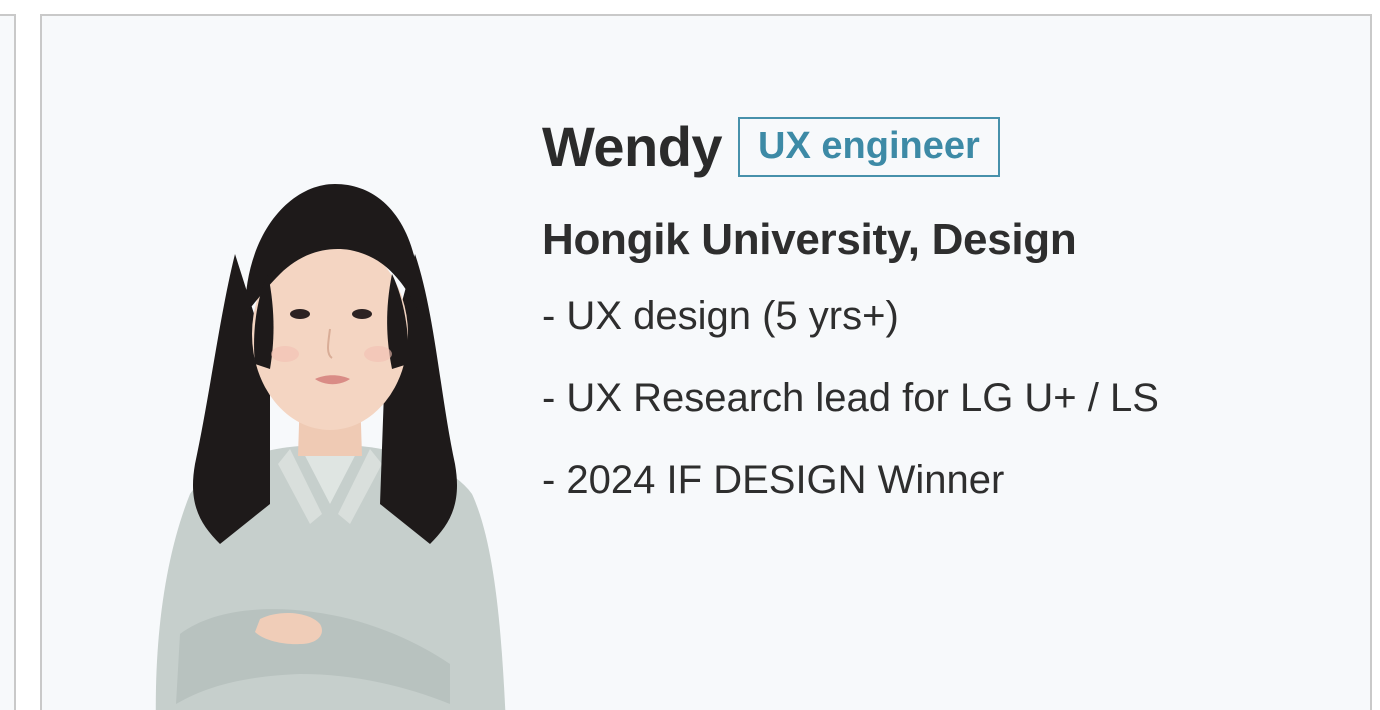 Image resolution: width=1380 pixels, height=710 pixels. Describe the element at coordinates (632, 146) in the screenshot. I see `profile-name: Wendy` at that location.